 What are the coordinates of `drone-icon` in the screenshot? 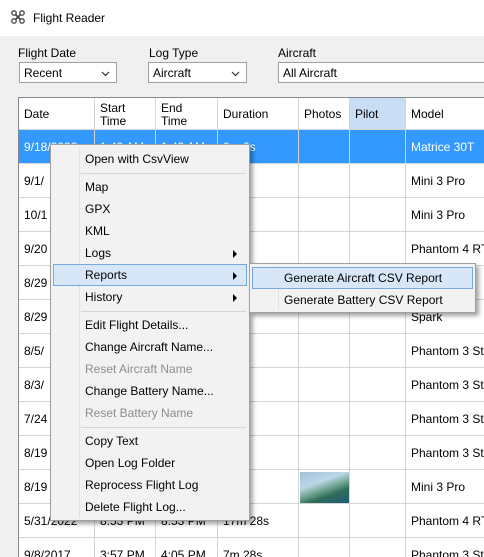 It's located at (18, 18).